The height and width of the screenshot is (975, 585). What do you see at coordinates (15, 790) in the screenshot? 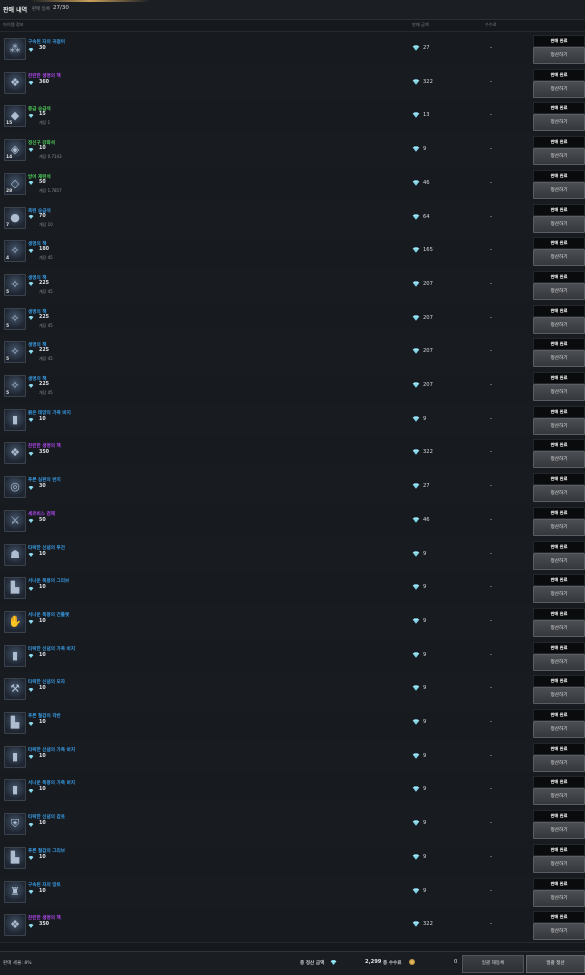
I see `item-glyph: ▮` at bounding box center [15, 790].